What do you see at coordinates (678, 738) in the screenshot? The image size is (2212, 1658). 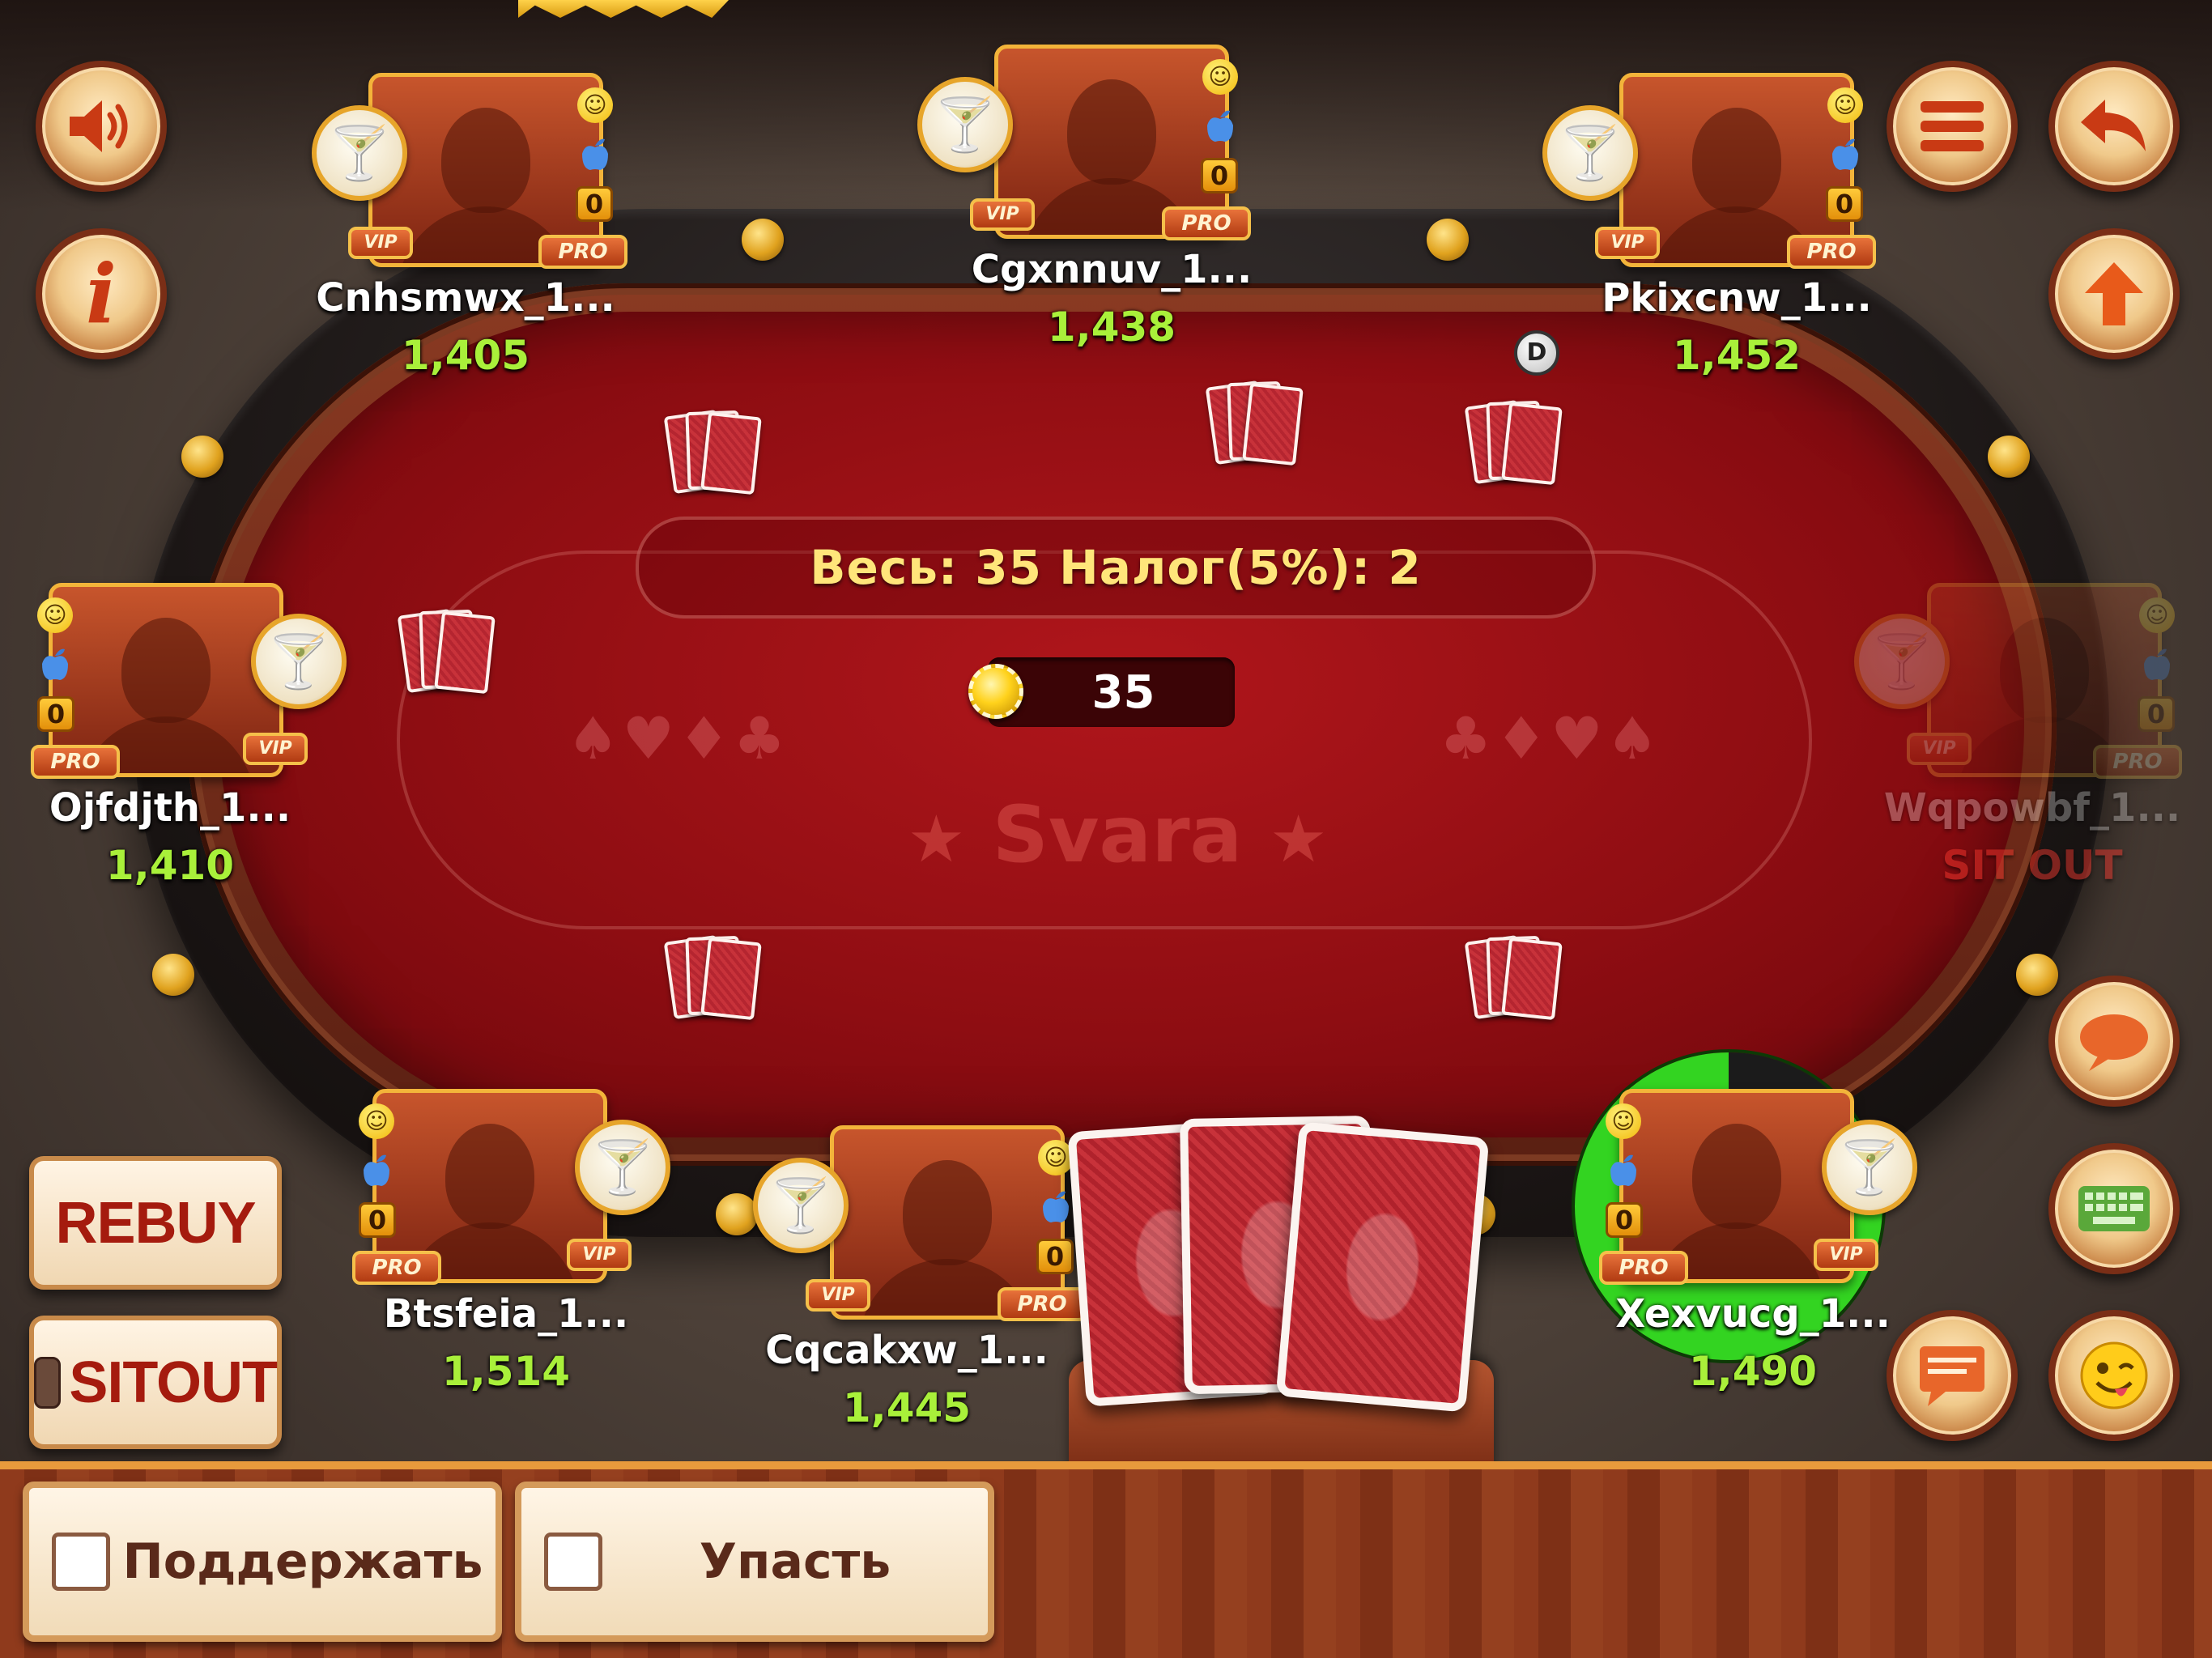 I see `suits-decoration-left: ♠♥♦♣` at bounding box center [678, 738].